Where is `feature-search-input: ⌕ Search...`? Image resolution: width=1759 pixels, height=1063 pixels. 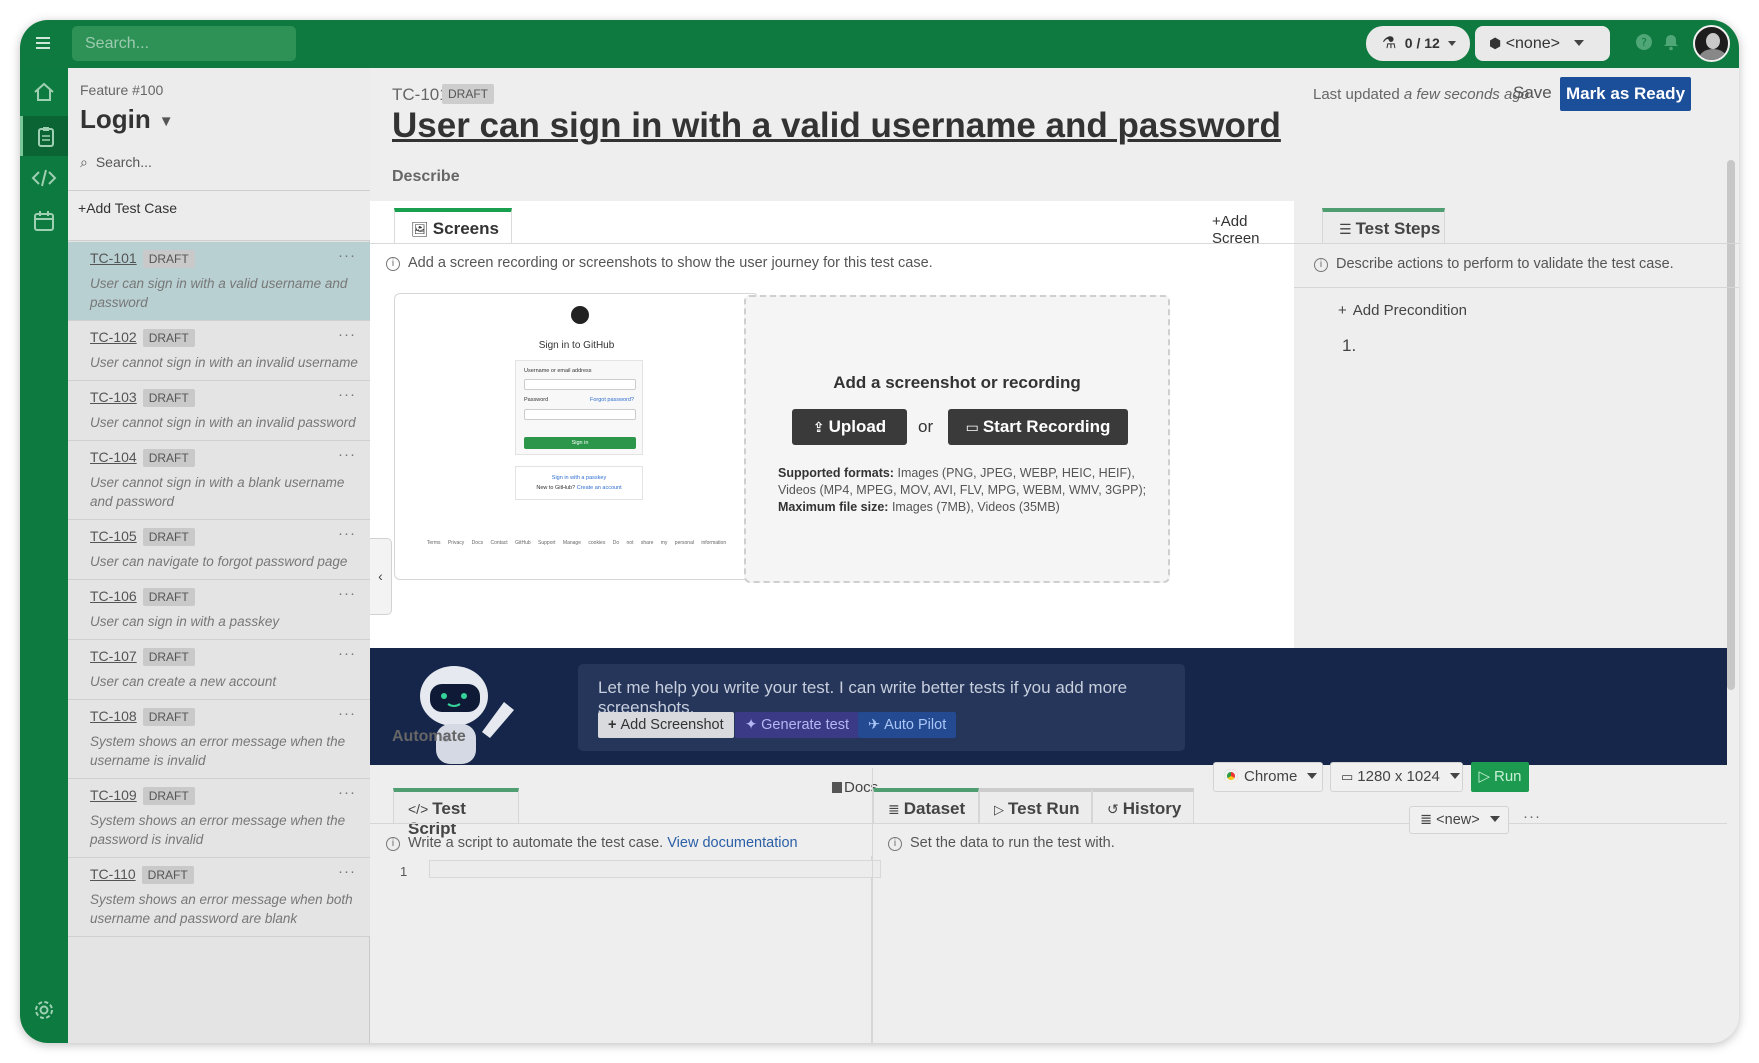
feature-search-input: ⌕ Search... is located at coordinates (116, 162).